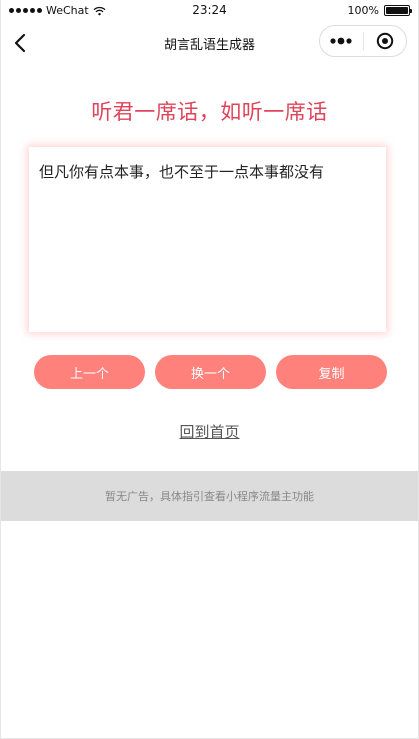  I want to click on ad-text: 暂无广告，具体指引查看小程序流量主功能, so click(209, 496).